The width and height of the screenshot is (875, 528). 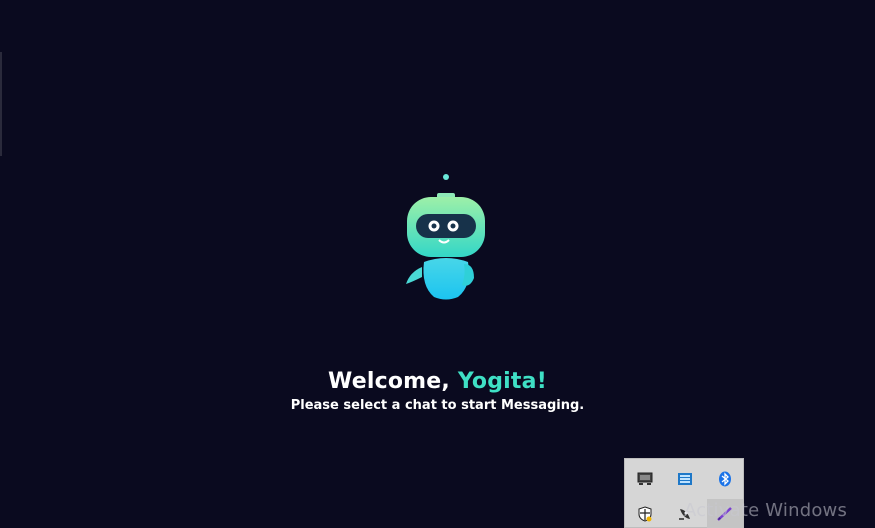 I want to click on left-panel-edge, so click(x=1, y=104).